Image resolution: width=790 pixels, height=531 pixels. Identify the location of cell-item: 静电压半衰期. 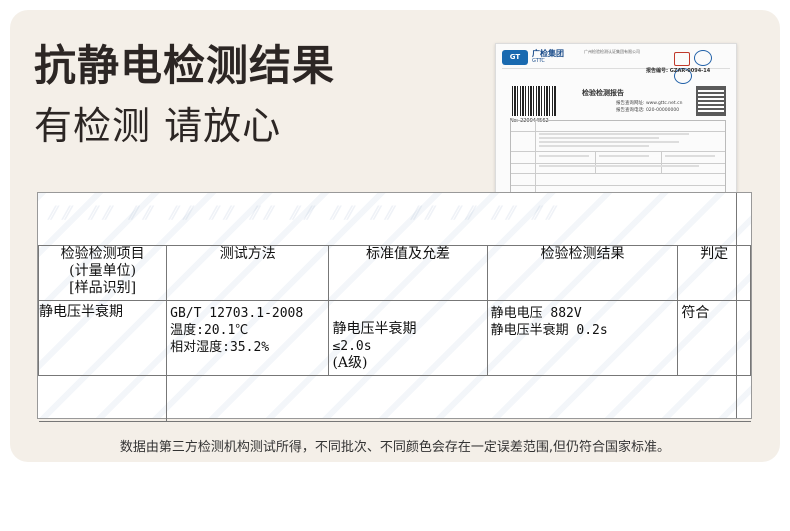
(102, 338).